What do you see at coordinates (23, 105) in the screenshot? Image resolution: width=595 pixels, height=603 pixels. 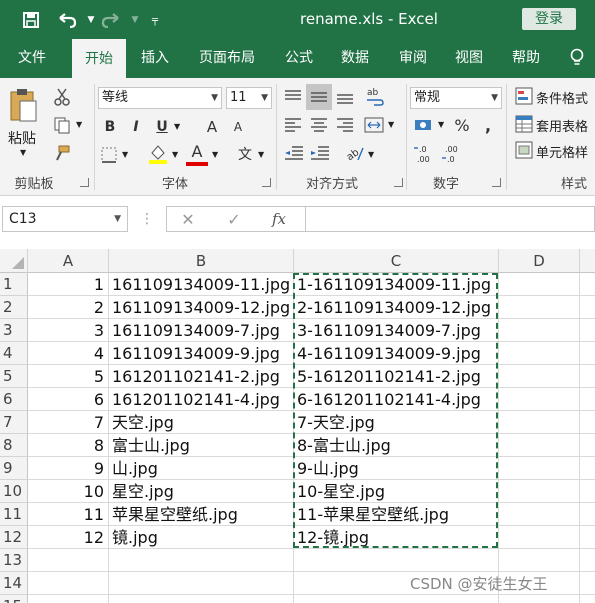 I see `paste-icon` at bounding box center [23, 105].